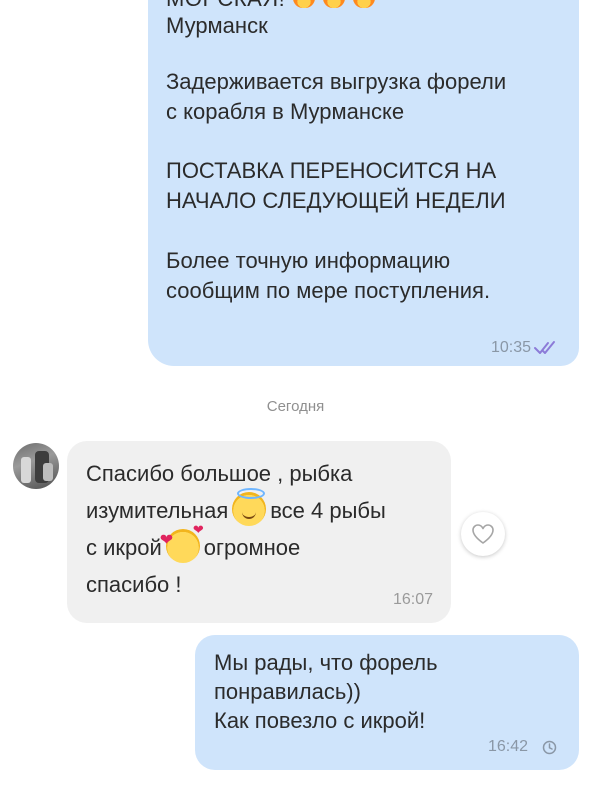 The height and width of the screenshot is (788, 591). What do you see at coordinates (219, 473) in the screenshot?
I see `message-text-line: Спасибо большое , рыбка` at bounding box center [219, 473].